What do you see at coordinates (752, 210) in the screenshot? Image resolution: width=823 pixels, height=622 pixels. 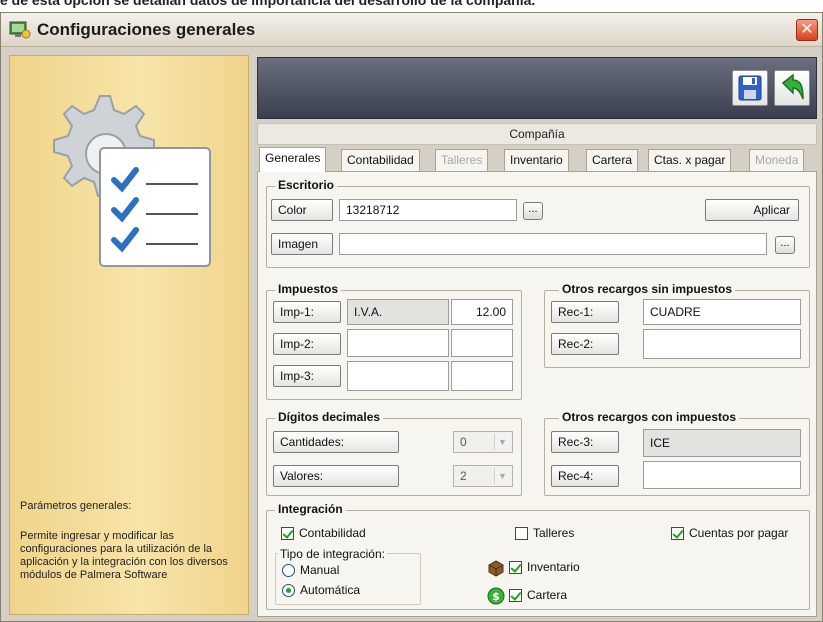 I see `apply-button: Aplicar` at bounding box center [752, 210].